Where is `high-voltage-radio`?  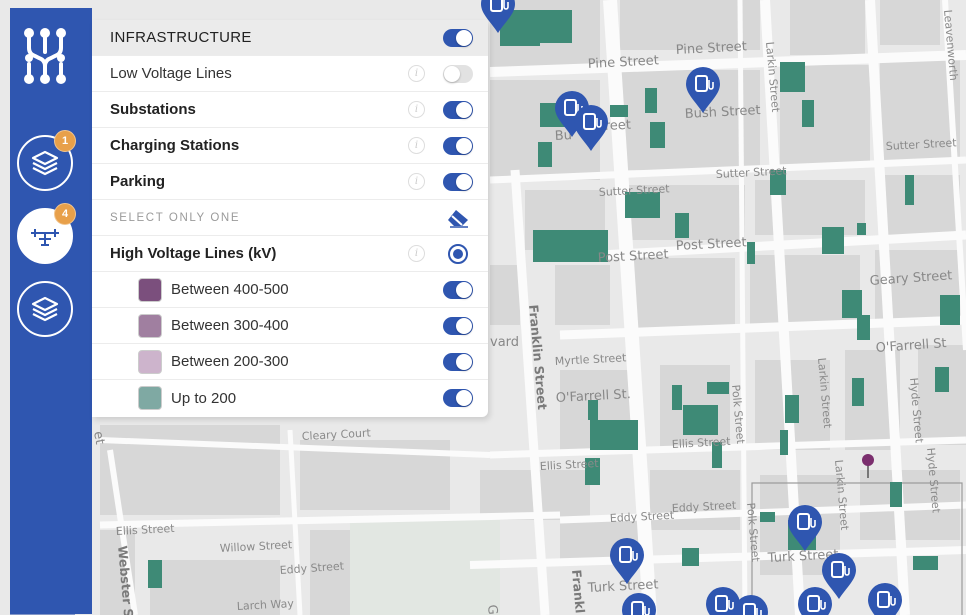 high-voltage-radio is located at coordinates (458, 253).